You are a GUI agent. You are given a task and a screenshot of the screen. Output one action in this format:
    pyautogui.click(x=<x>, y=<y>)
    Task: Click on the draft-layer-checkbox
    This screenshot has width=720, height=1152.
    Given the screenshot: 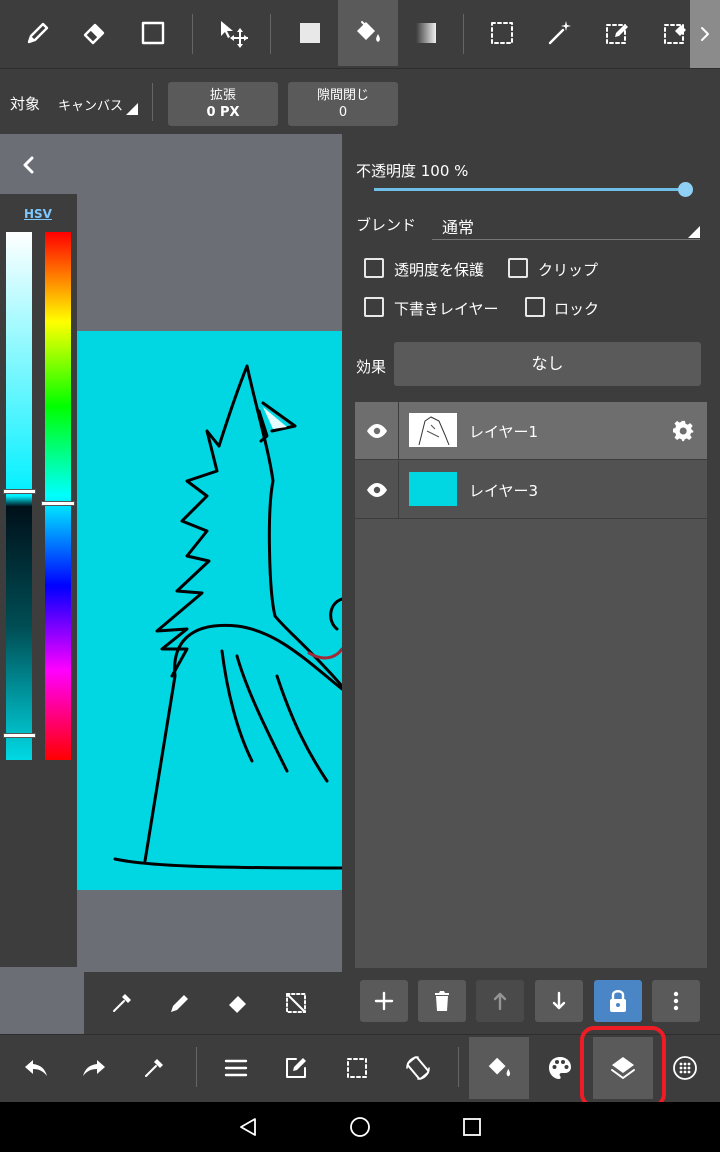 What is the action you would take?
    pyautogui.click(x=374, y=307)
    